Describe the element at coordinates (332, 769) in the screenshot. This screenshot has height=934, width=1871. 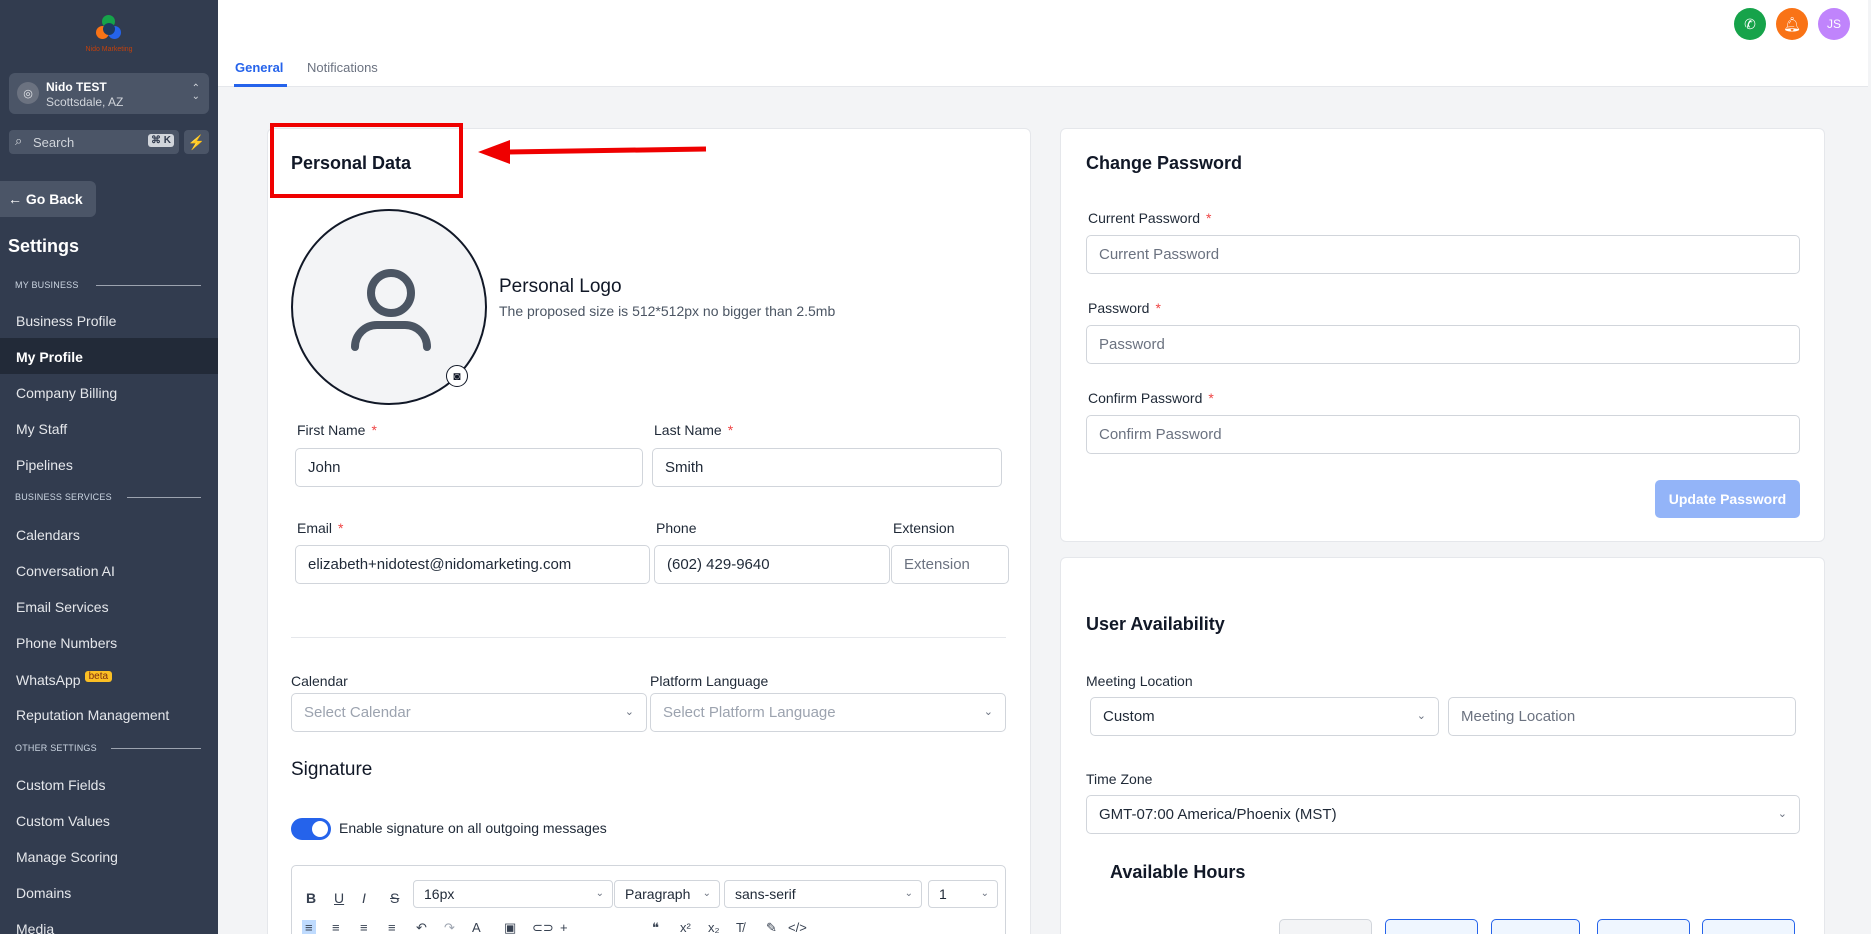
I see `signature-title: Signature` at that location.